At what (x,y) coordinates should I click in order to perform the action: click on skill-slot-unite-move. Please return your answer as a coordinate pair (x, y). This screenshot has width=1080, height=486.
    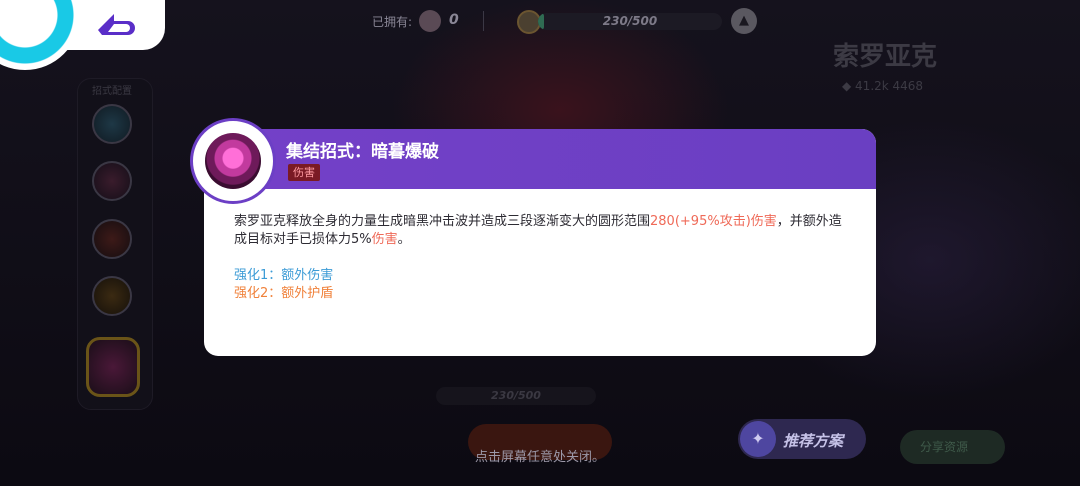
    Looking at the image, I should click on (113, 367).